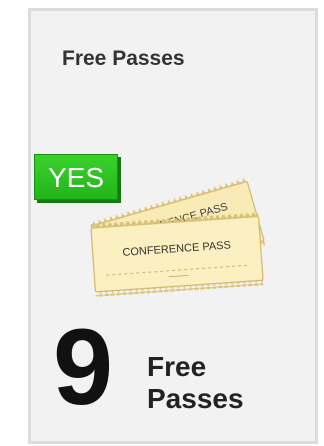  I want to click on yes-badge: YES, so click(76, 177).